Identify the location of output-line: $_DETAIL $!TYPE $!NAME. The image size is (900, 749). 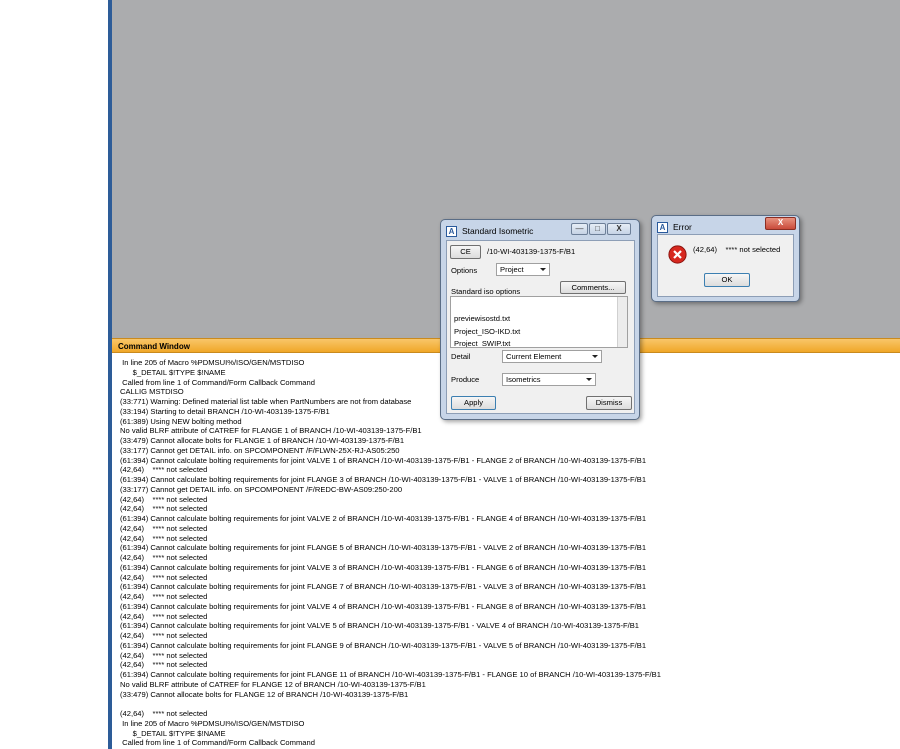
(173, 733).